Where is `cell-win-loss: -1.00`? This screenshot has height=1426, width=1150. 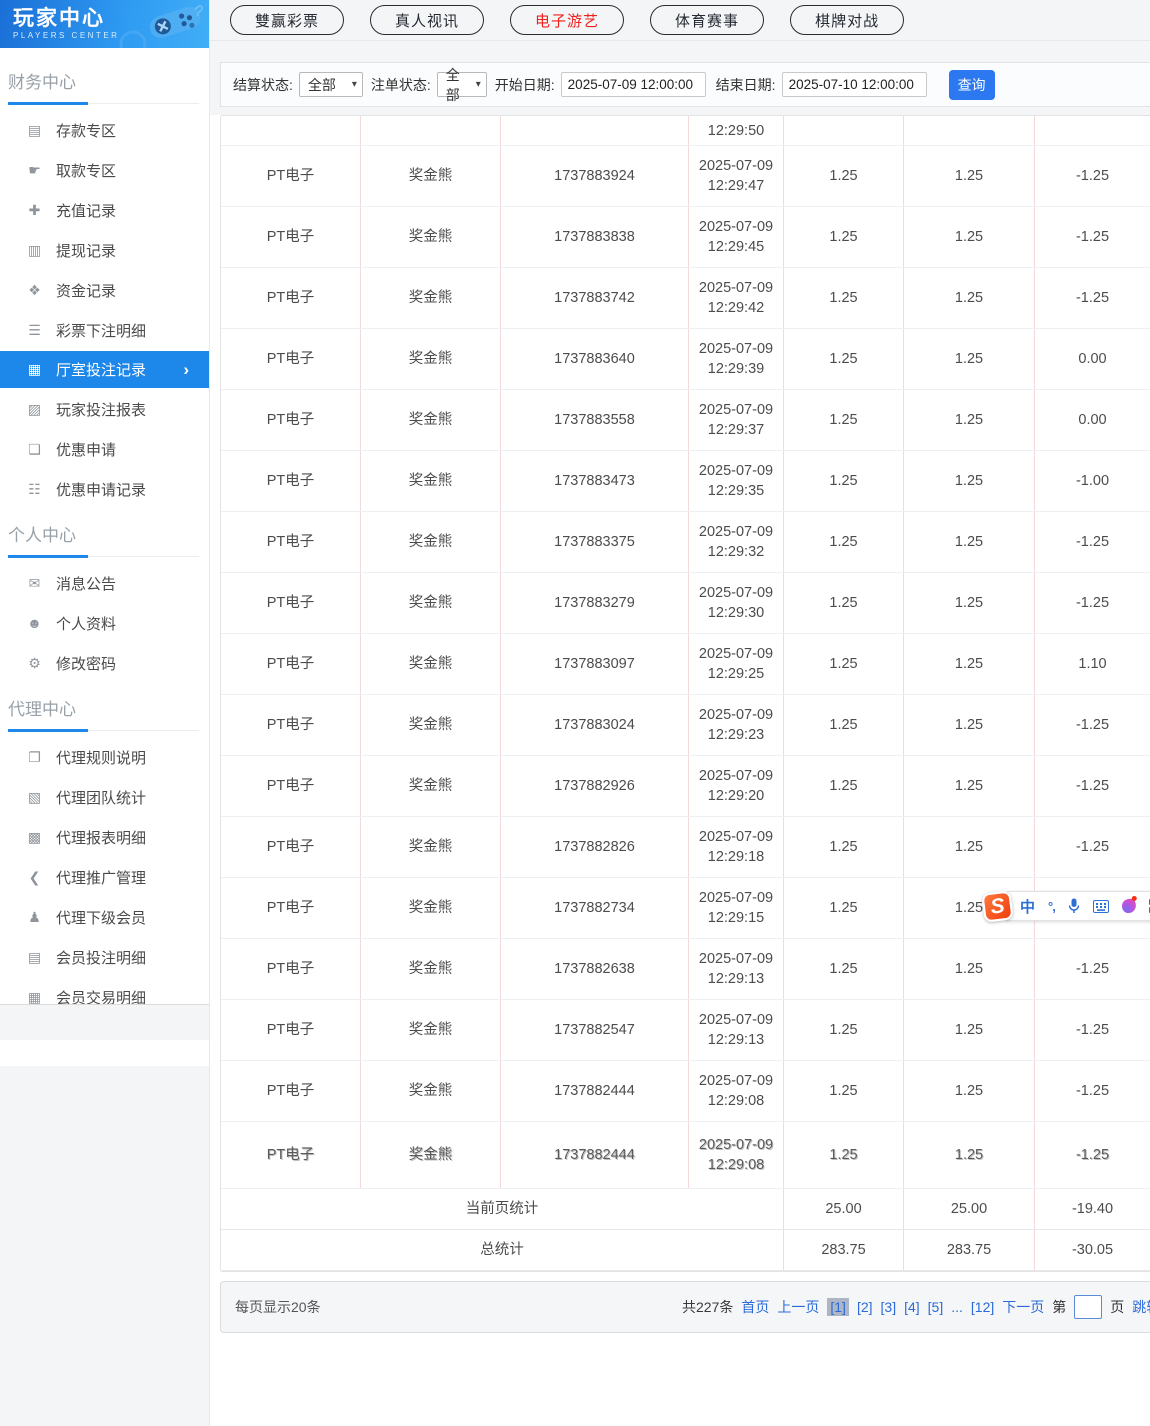 cell-win-loss: -1.00 is located at coordinates (1092, 481).